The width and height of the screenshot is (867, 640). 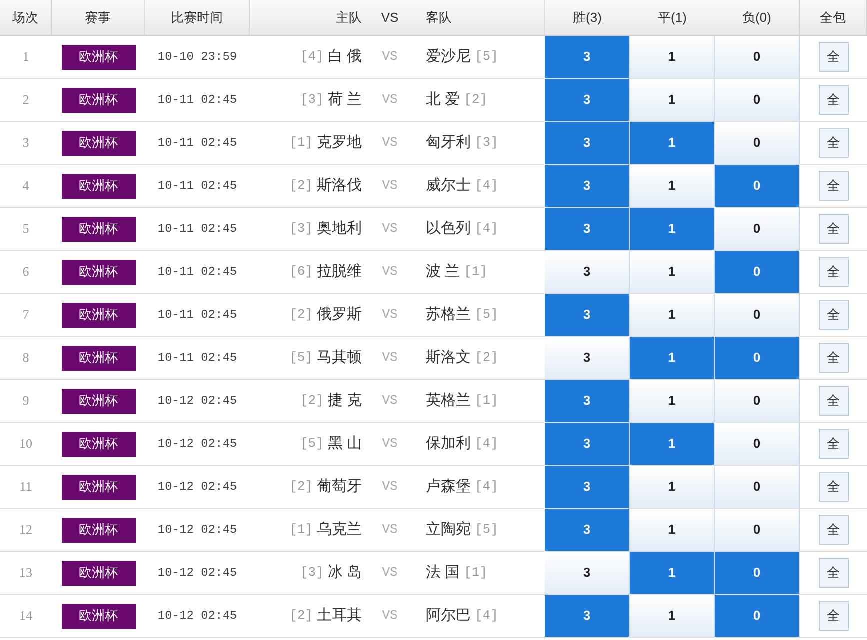 What do you see at coordinates (349, 17) in the screenshot?
I see `column-header: 主队` at bounding box center [349, 17].